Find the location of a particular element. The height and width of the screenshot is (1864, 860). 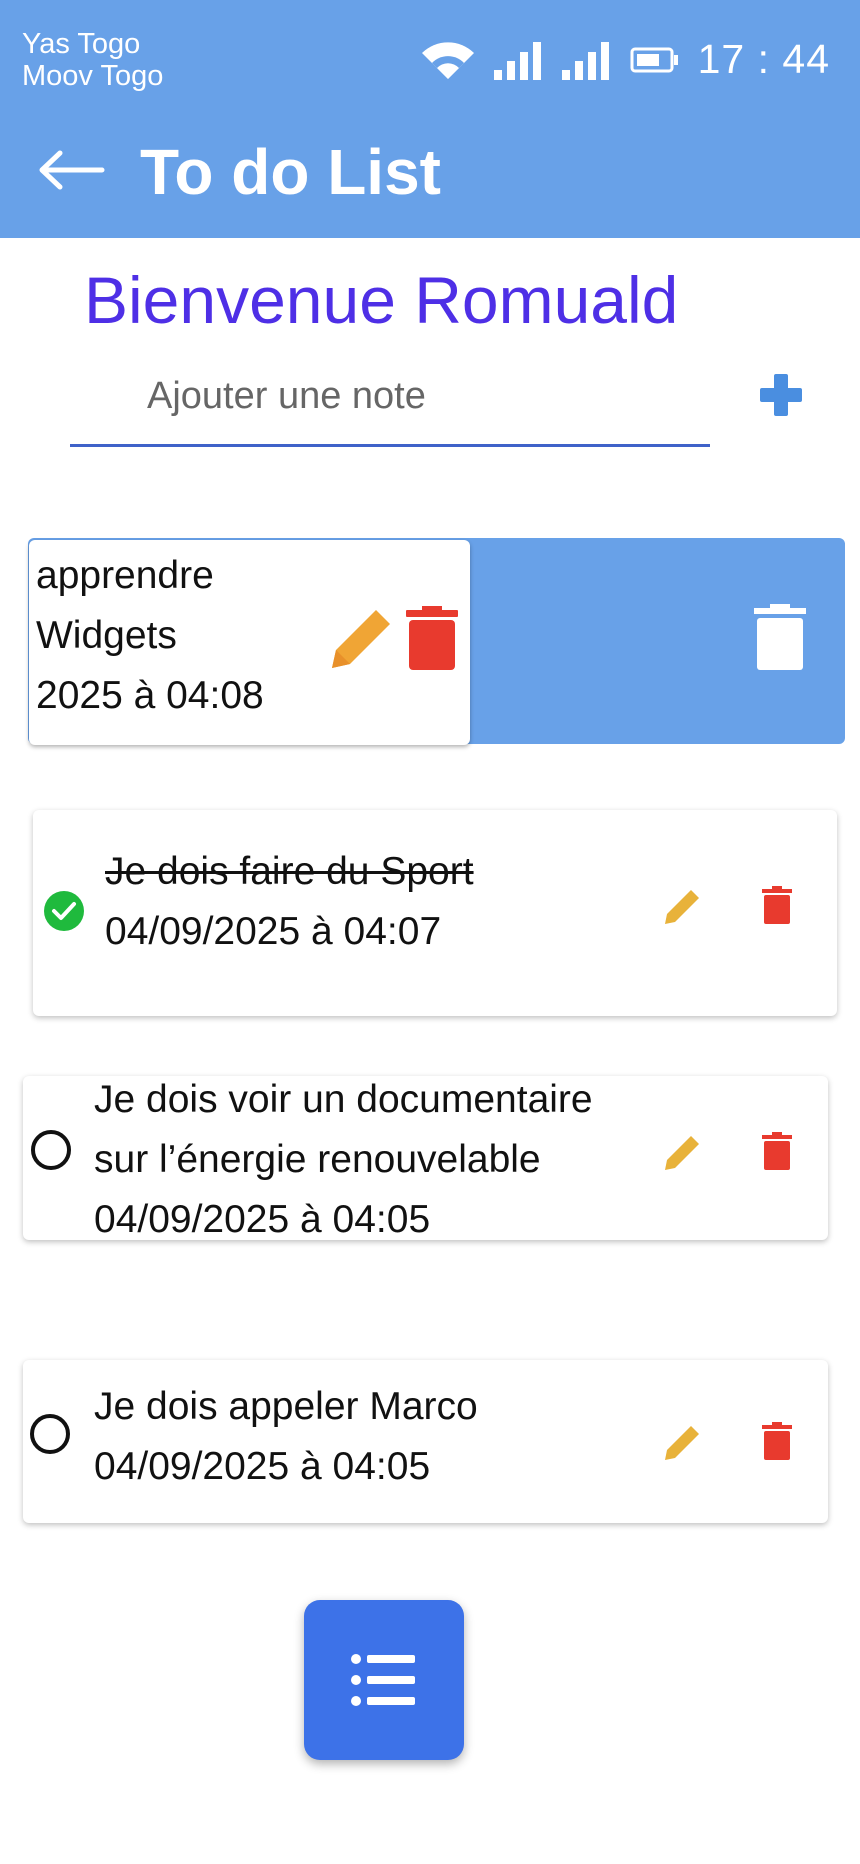

note-field is located at coordinates (390, 403).